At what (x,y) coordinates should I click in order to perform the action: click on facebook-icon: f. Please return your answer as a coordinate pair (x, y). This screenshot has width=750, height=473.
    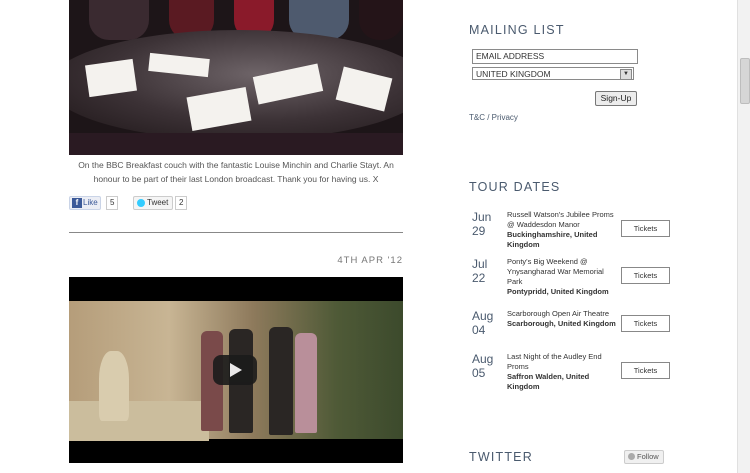
    Looking at the image, I should click on (77, 203).